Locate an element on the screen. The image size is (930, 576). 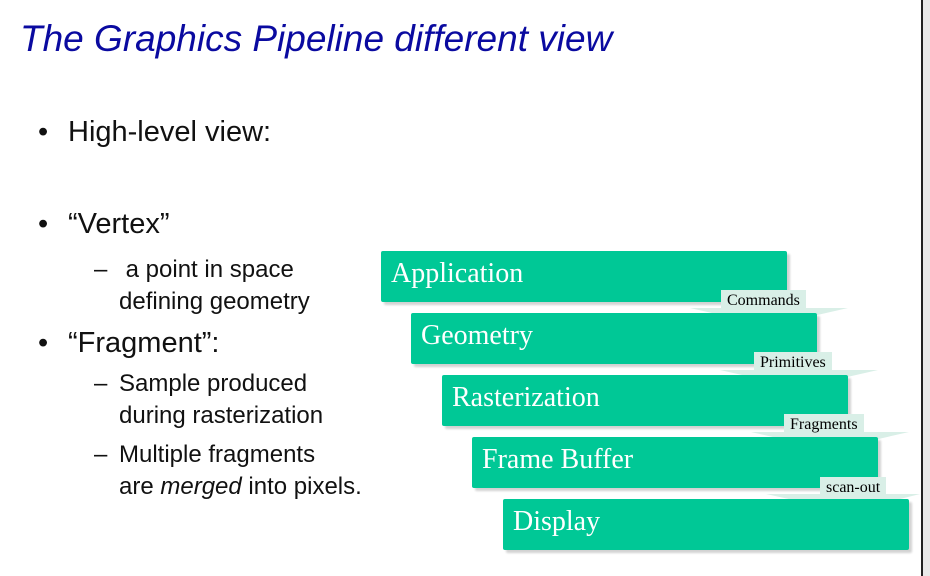
bullet-text: “Vertex” is located at coordinates (119, 224).